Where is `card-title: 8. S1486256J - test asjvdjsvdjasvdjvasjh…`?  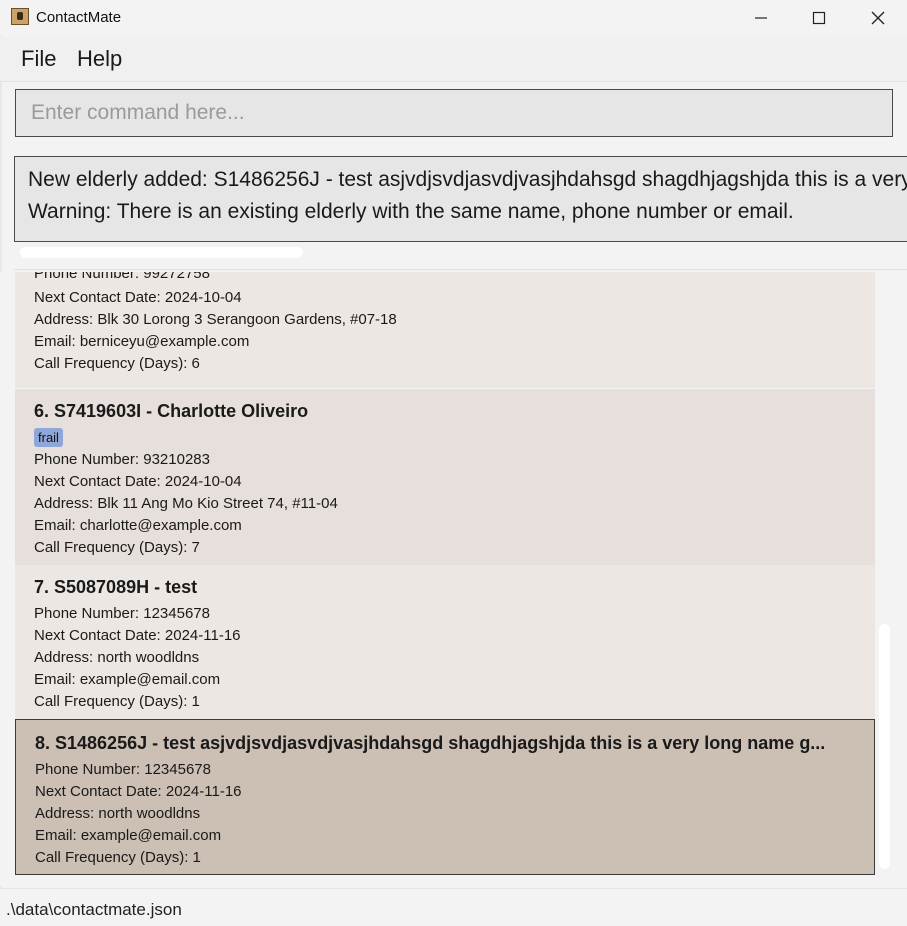 card-title: 8. S1486256J - test asjvdjsvdjasvdjvasjh… is located at coordinates (430, 743).